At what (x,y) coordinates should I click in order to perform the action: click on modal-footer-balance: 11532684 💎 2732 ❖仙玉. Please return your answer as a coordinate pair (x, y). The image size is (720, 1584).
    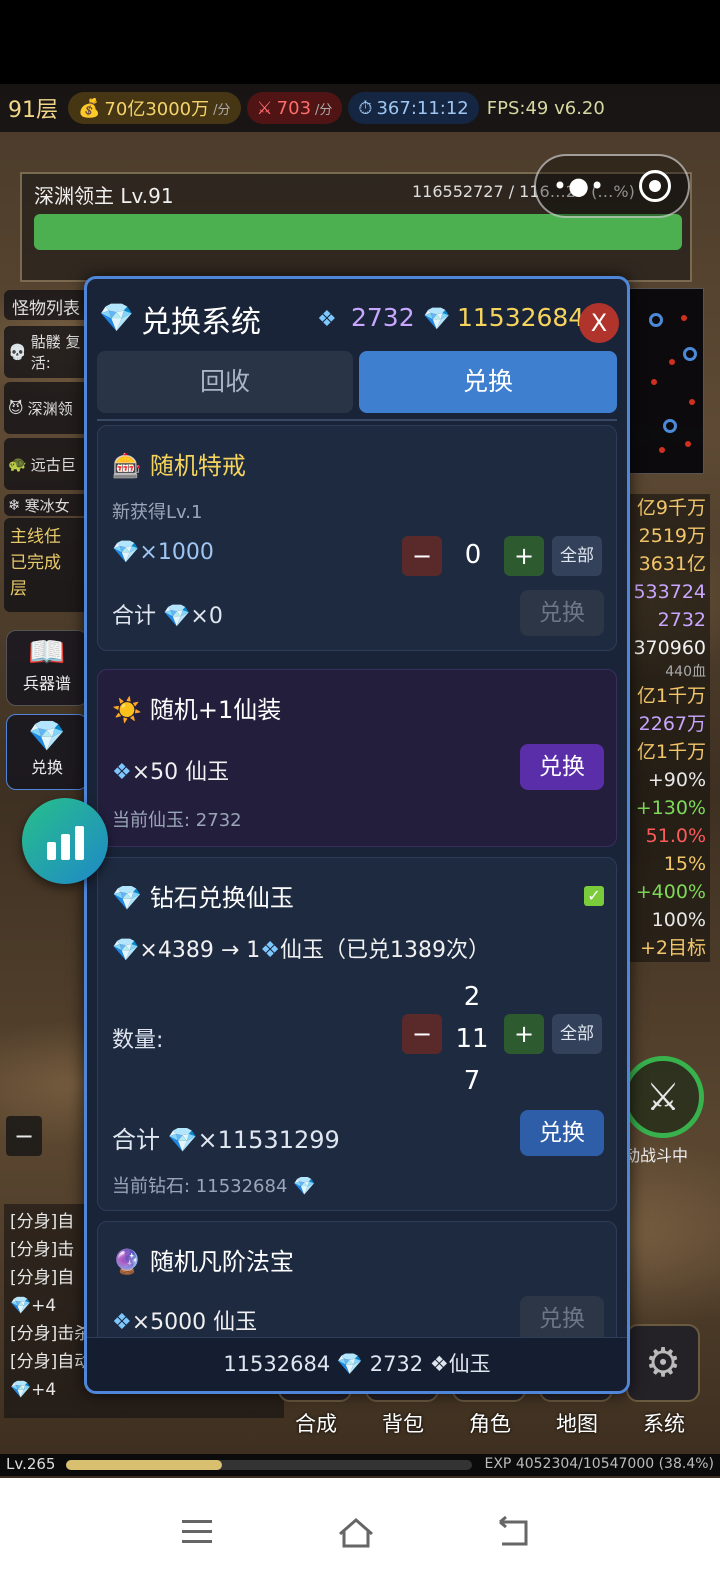
    Looking at the image, I should click on (357, 1364).